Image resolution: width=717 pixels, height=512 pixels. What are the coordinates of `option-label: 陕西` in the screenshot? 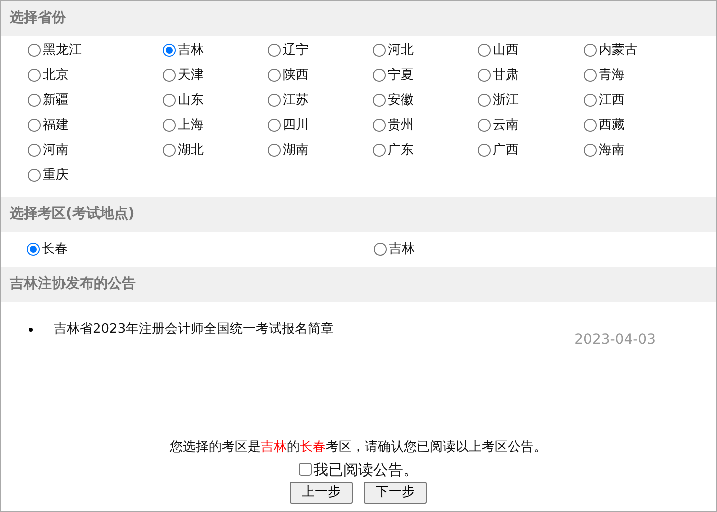 It's located at (296, 75).